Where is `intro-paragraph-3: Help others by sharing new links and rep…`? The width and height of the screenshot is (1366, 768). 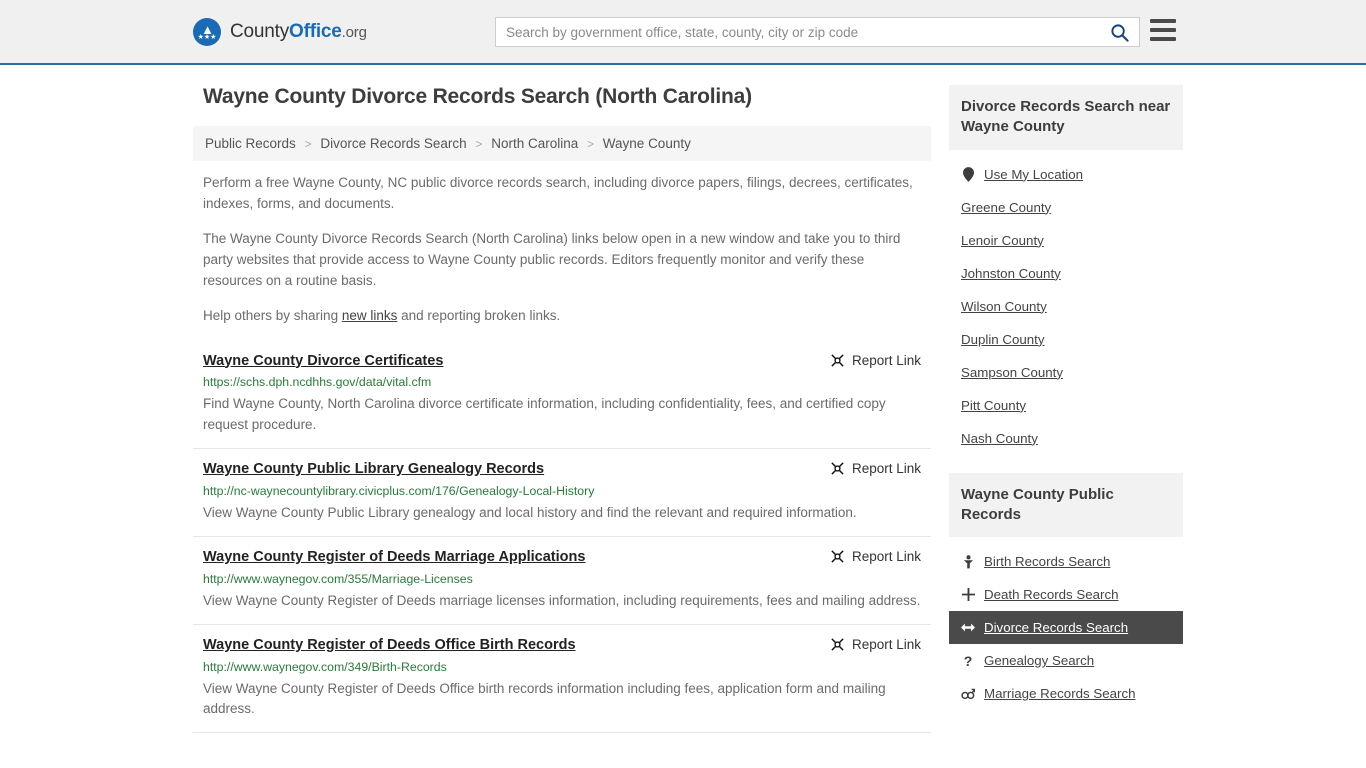
intro-paragraph-3: Help others by sharing new links and rep… is located at coordinates (562, 316).